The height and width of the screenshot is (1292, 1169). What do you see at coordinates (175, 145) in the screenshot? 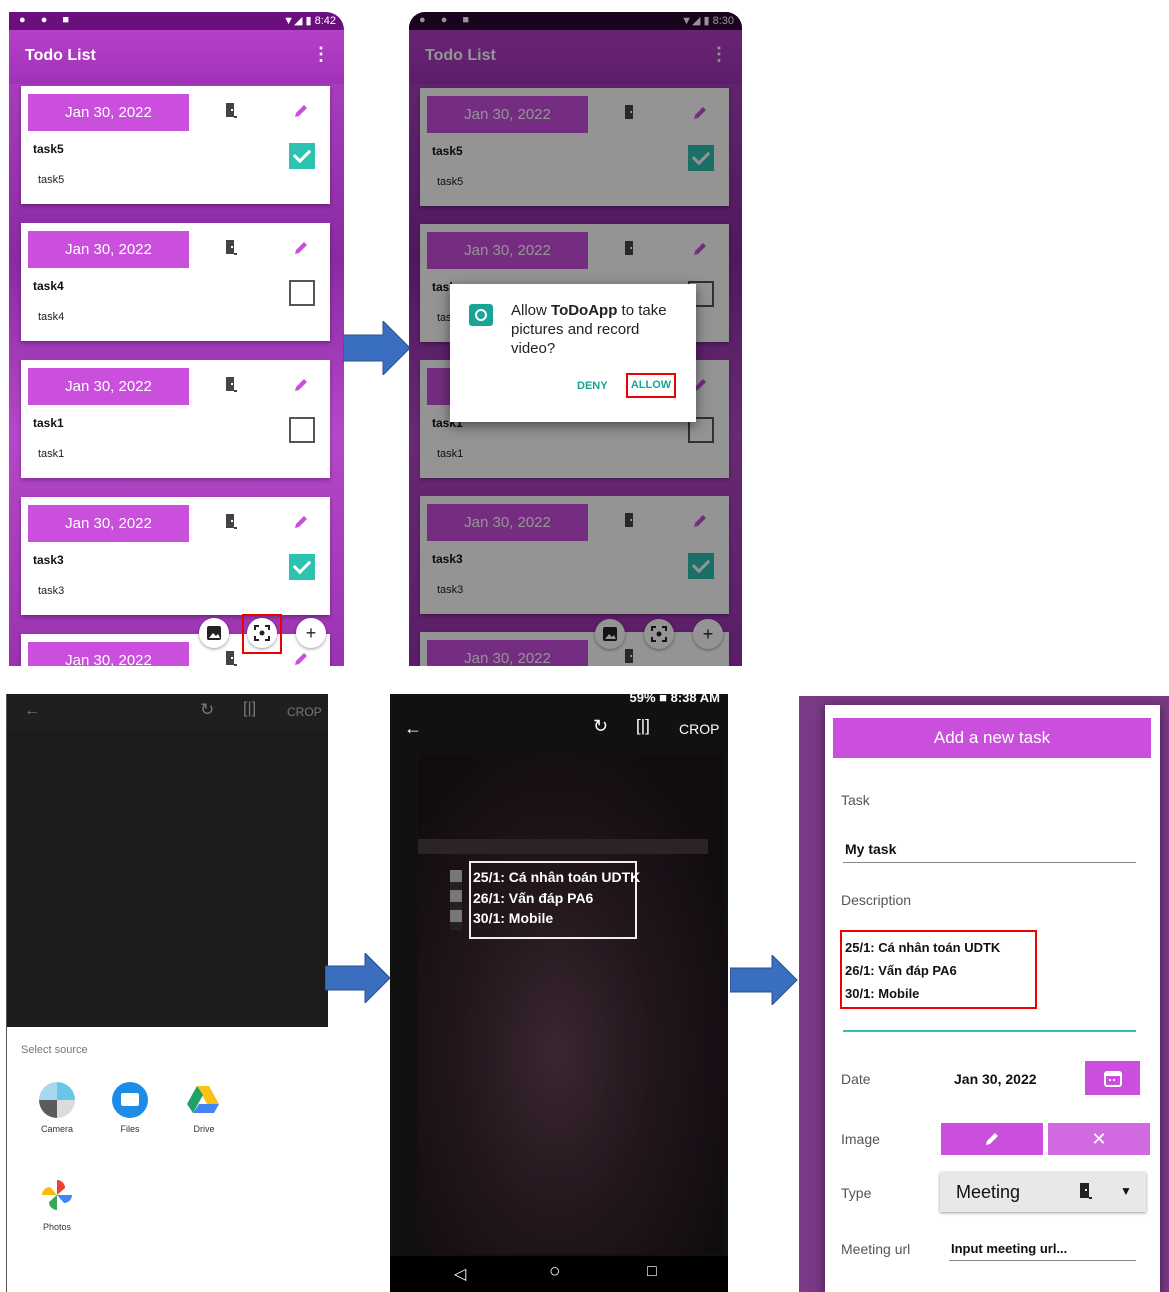
I see `task-card: Jan 30, 2022 task5 task5` at bounding box center [175, 145].